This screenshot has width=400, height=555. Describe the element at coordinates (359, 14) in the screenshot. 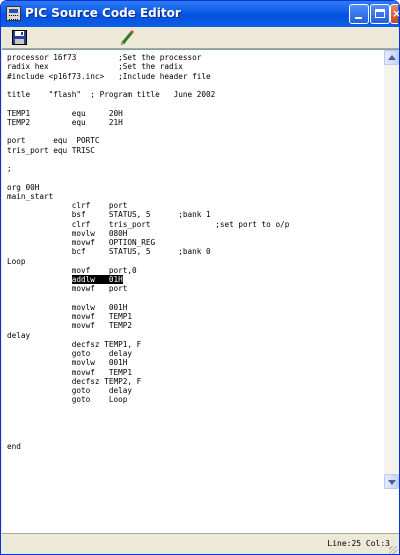

I see `minimize-button` at that location.